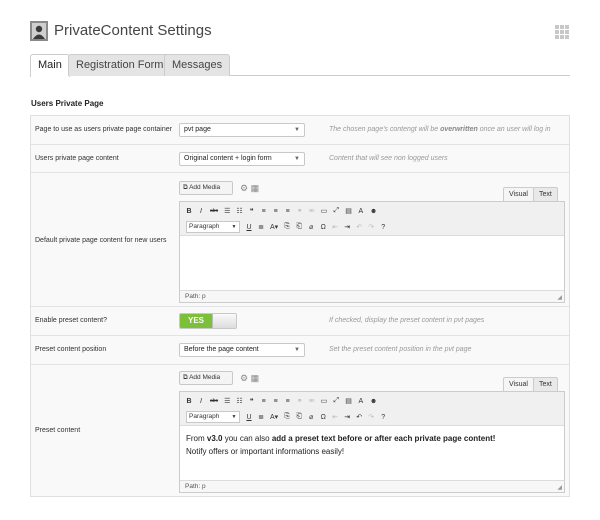 The image size is (600, 520). I want to click on private-content-hint: Content that will see non logged users, so click(388, 158).